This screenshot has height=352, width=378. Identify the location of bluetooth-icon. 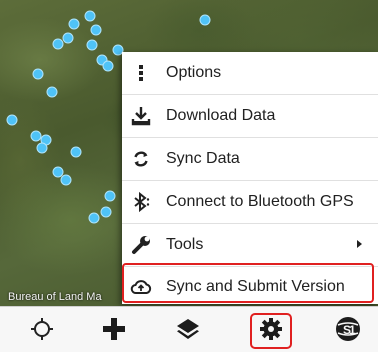
(141, 202).